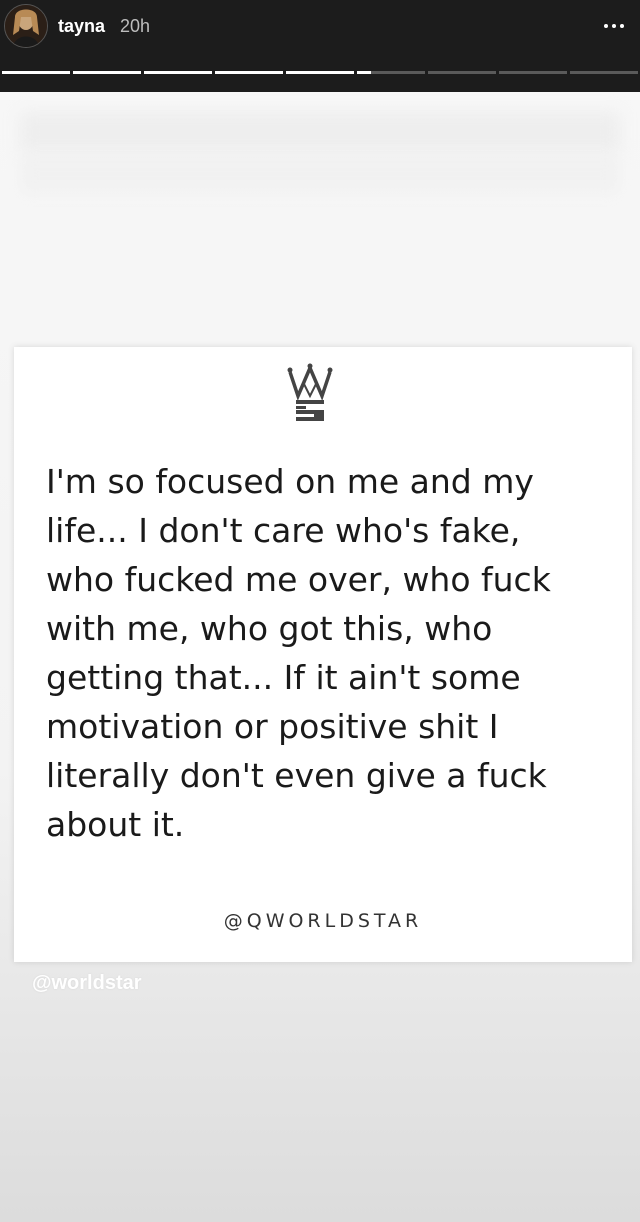 The width and height of the screenshot is (640, 1222). What do you see at coordinates (296, 775) in the screenshot?
I see `quote-line: literally don't even give a fuck` at bounding box center [296, 775].